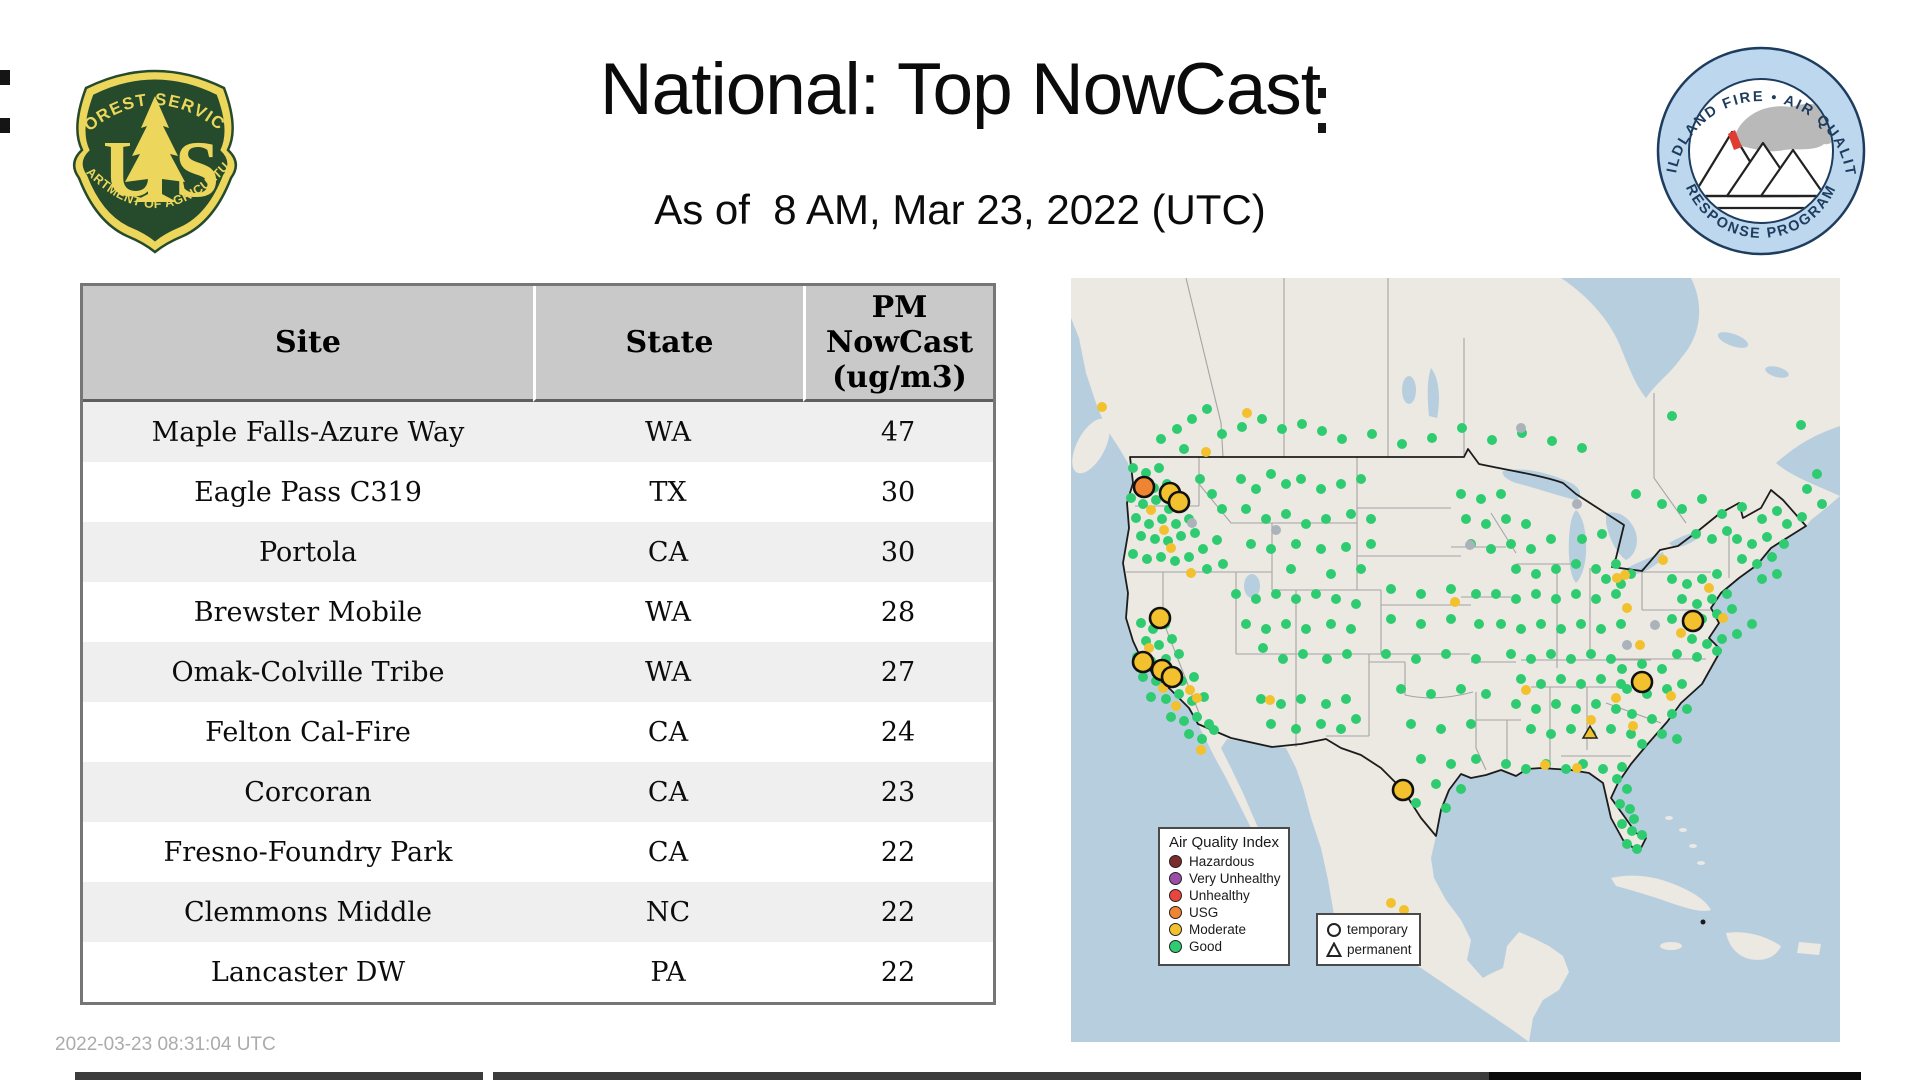 This screenshot has height=1080, width=1920. I want to click on legend-row-permanent: permanent, so click(1372, 950).